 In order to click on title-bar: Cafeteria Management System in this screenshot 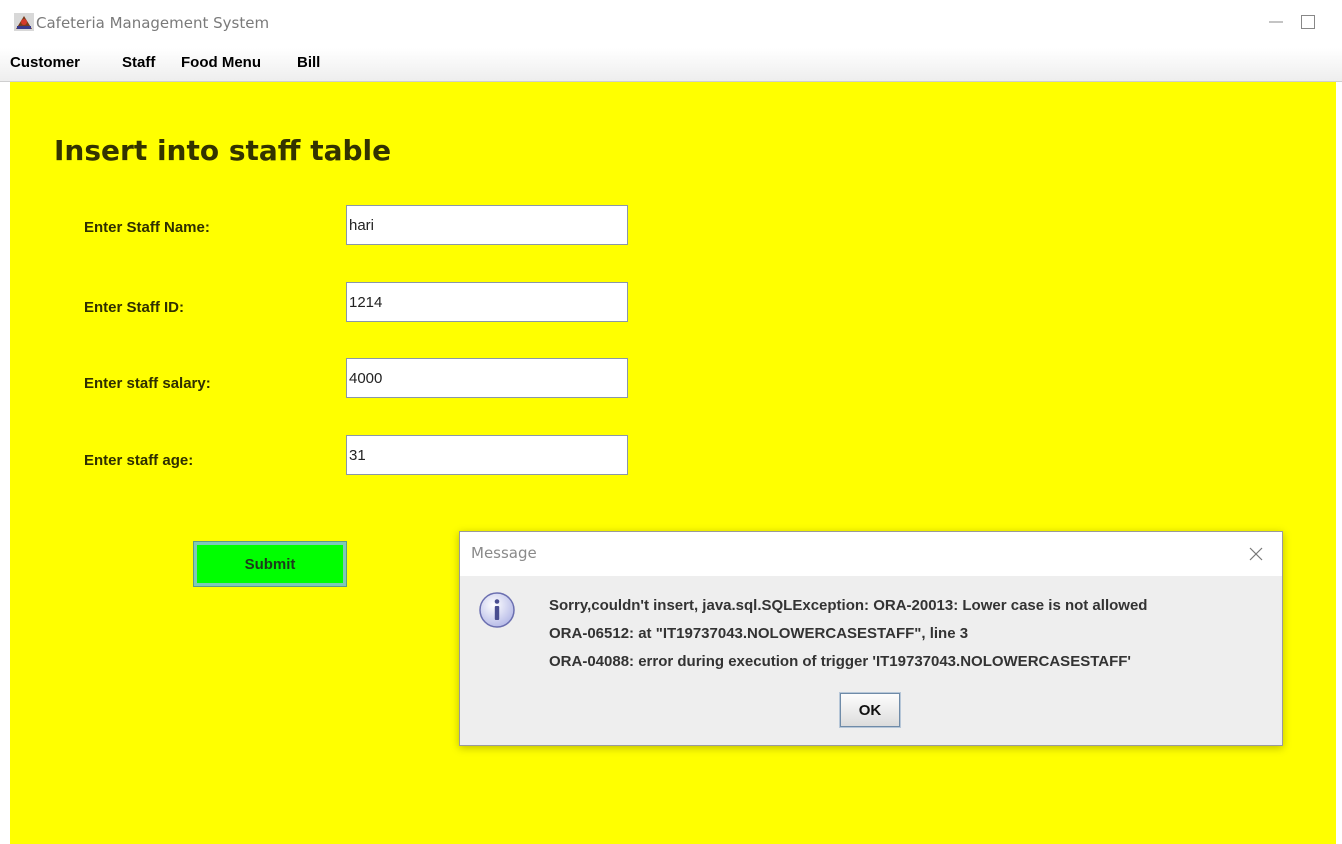, I will do `click(671, 24)`.